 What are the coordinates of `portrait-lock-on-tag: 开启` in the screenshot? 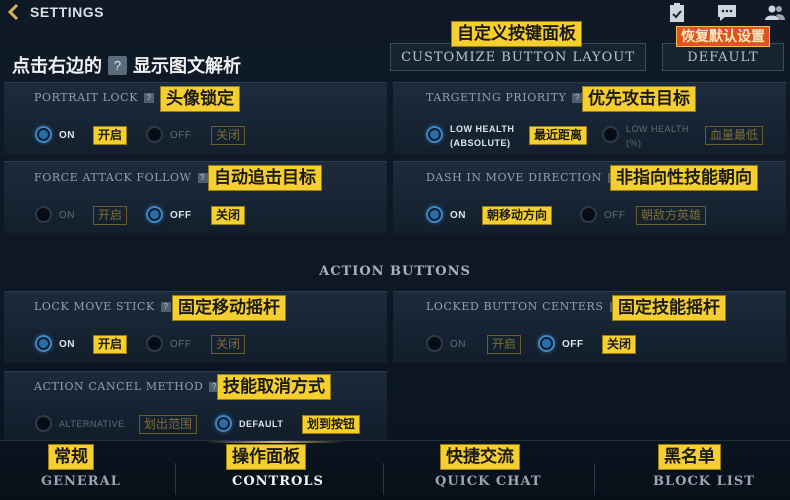 It's located at (110, 135).